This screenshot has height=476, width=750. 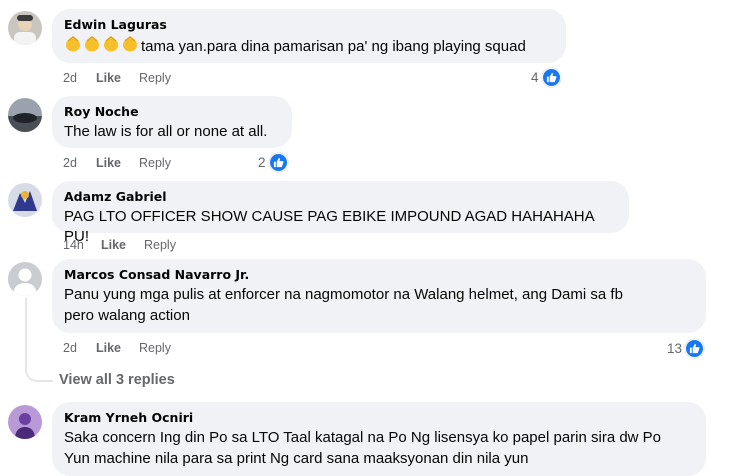 I want to click on comment-actions: 14h Like Reply, so click(x=119, y=245).